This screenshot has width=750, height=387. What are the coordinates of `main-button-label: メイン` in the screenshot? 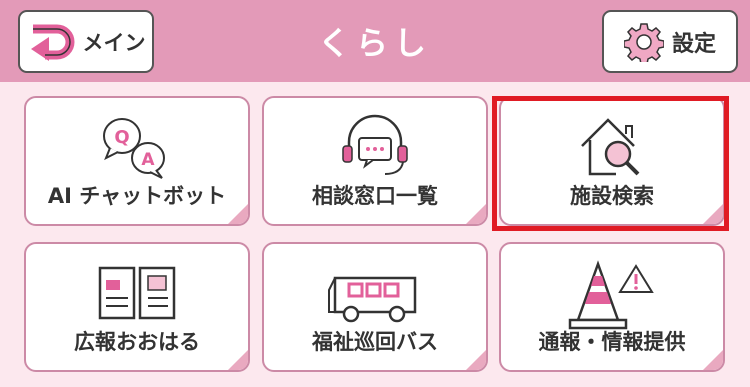 It's located at (114, 42).